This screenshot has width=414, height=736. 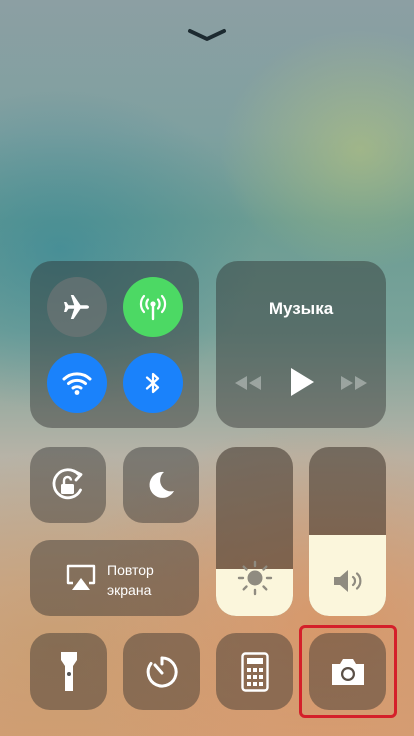 I want to click on do-not-disturb-button, so click(x=161, y=485).